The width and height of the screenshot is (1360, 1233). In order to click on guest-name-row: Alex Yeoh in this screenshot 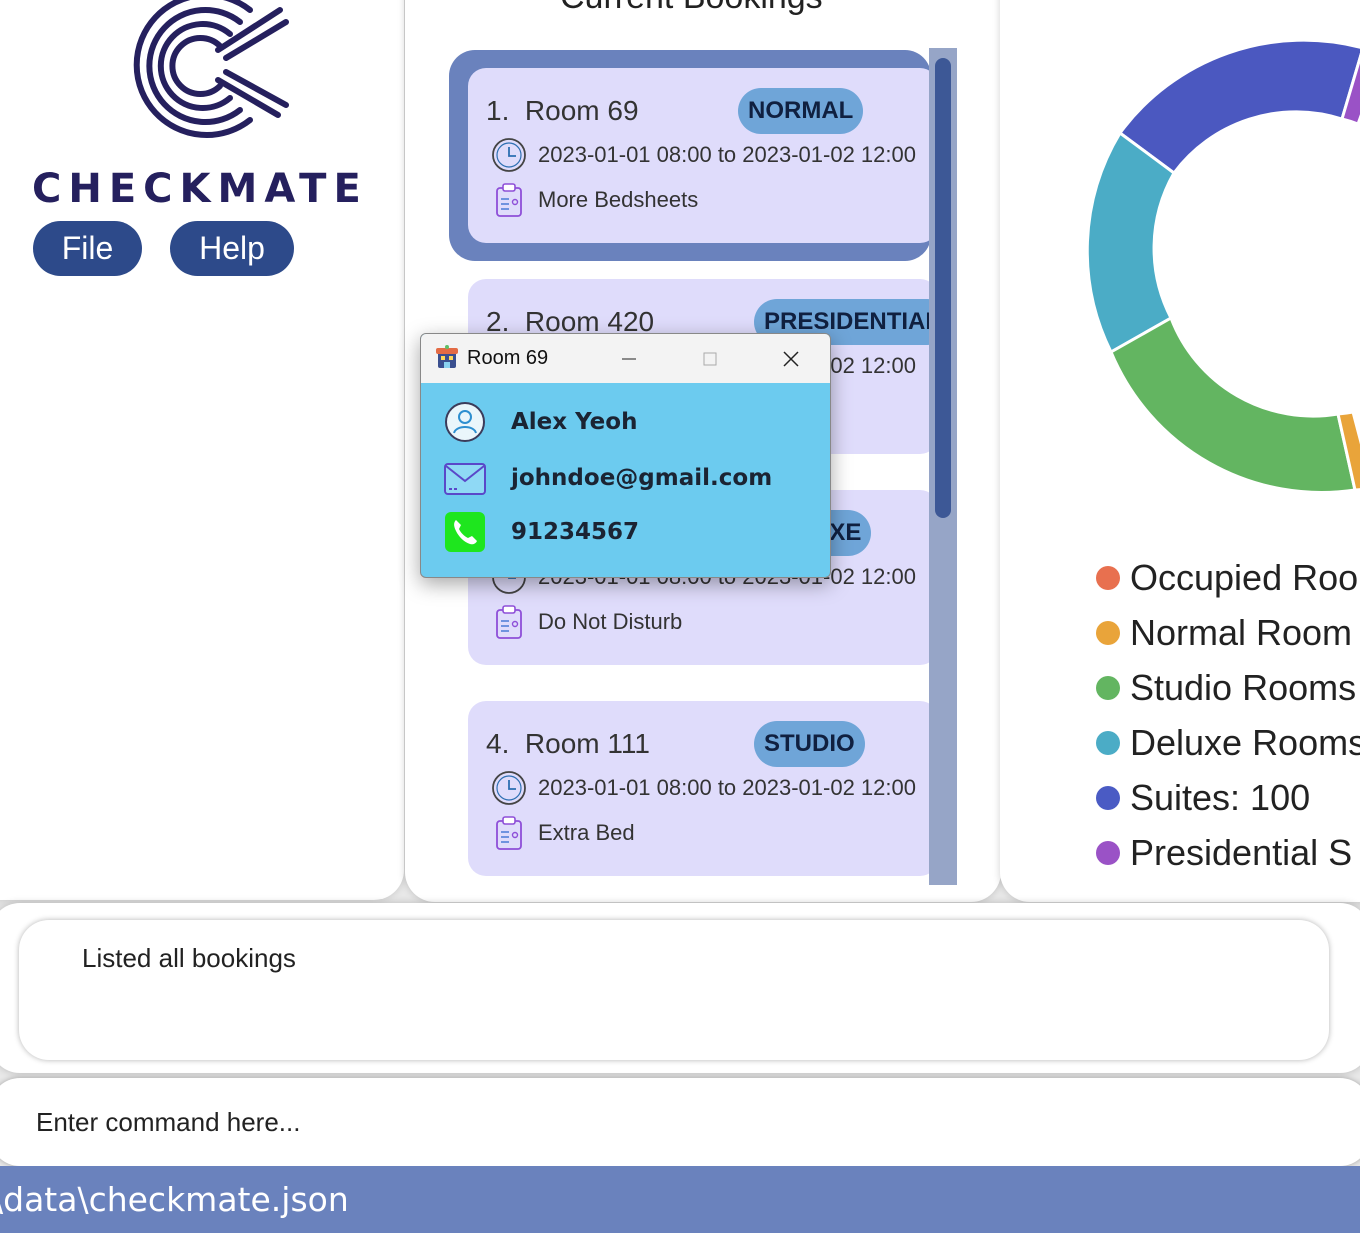, I will do `click(540, 422)`.